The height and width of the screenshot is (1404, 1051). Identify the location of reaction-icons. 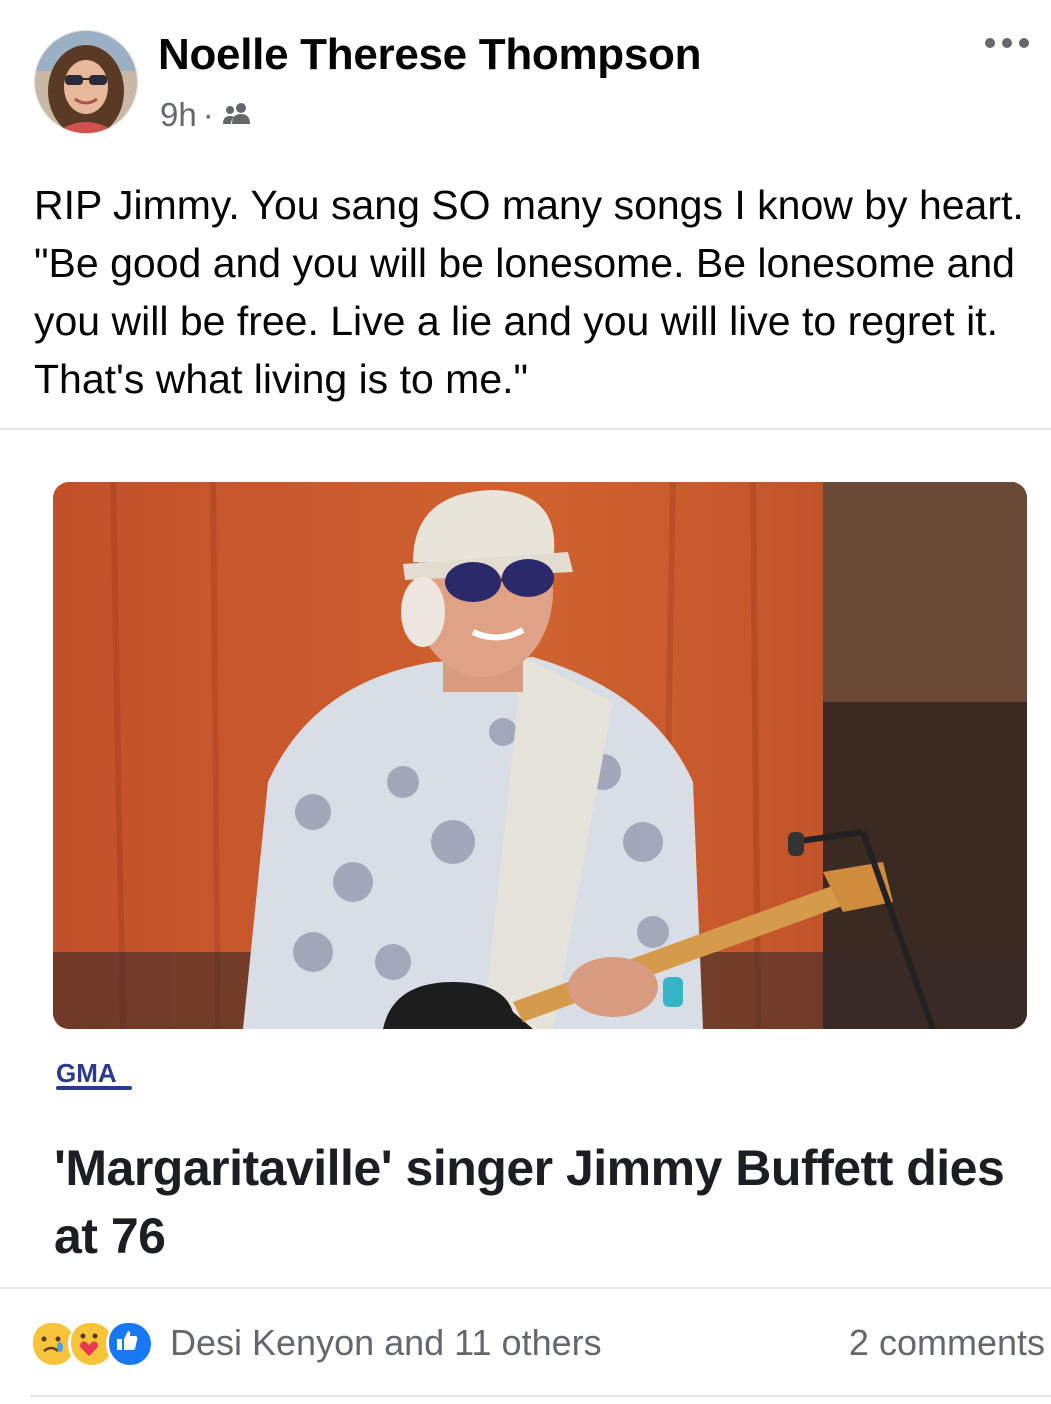
(92, 1344).